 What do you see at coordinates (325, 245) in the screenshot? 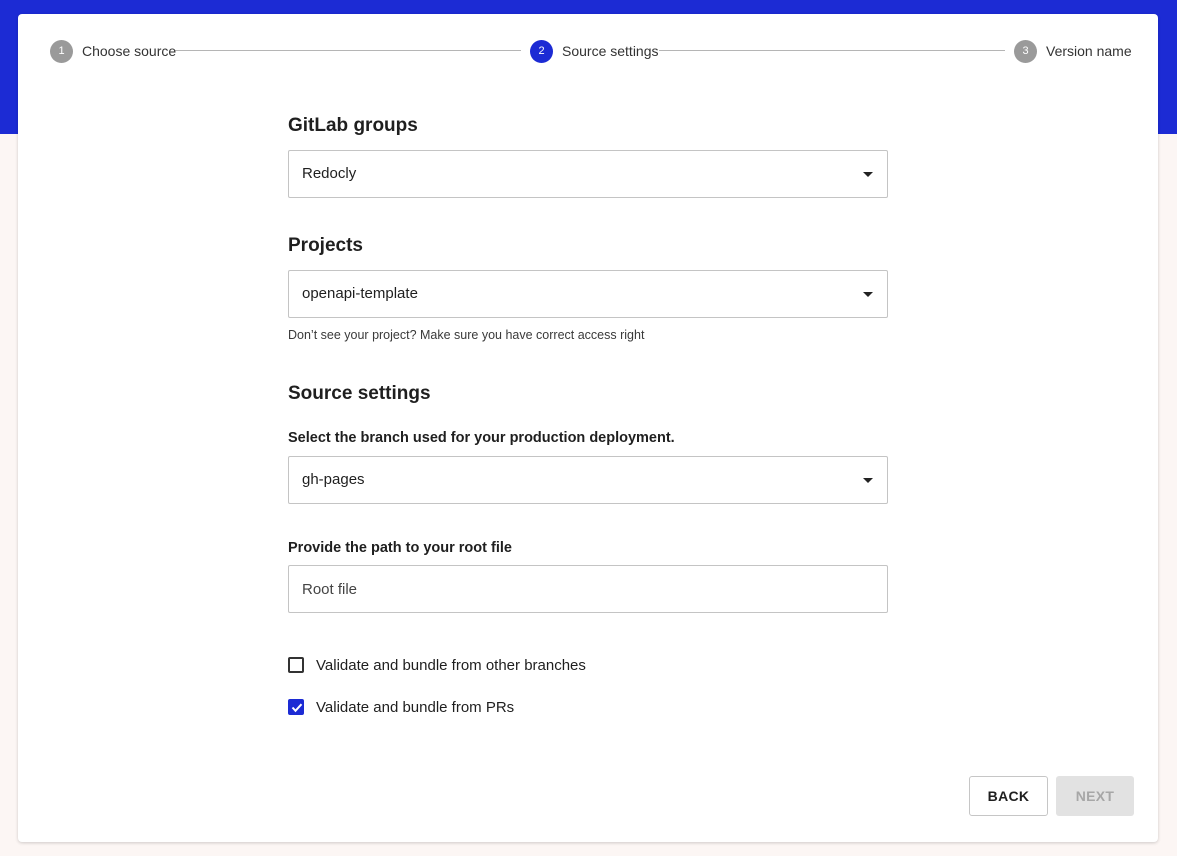
I see `projects-title: Projects` at bounding box center [325, 245].